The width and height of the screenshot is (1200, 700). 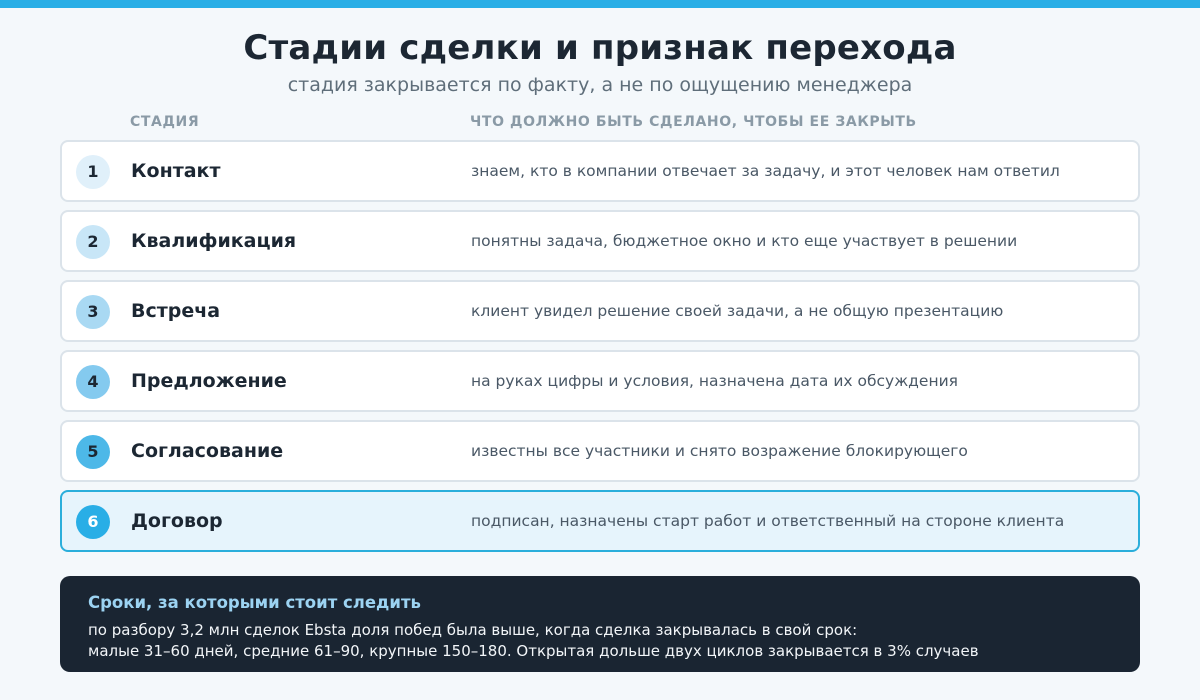 What do you see at coordinates (600, 48) in the screenshot?
I see `page-title: Стадии сделки и признак перехода` at bounding box center [600, 48].